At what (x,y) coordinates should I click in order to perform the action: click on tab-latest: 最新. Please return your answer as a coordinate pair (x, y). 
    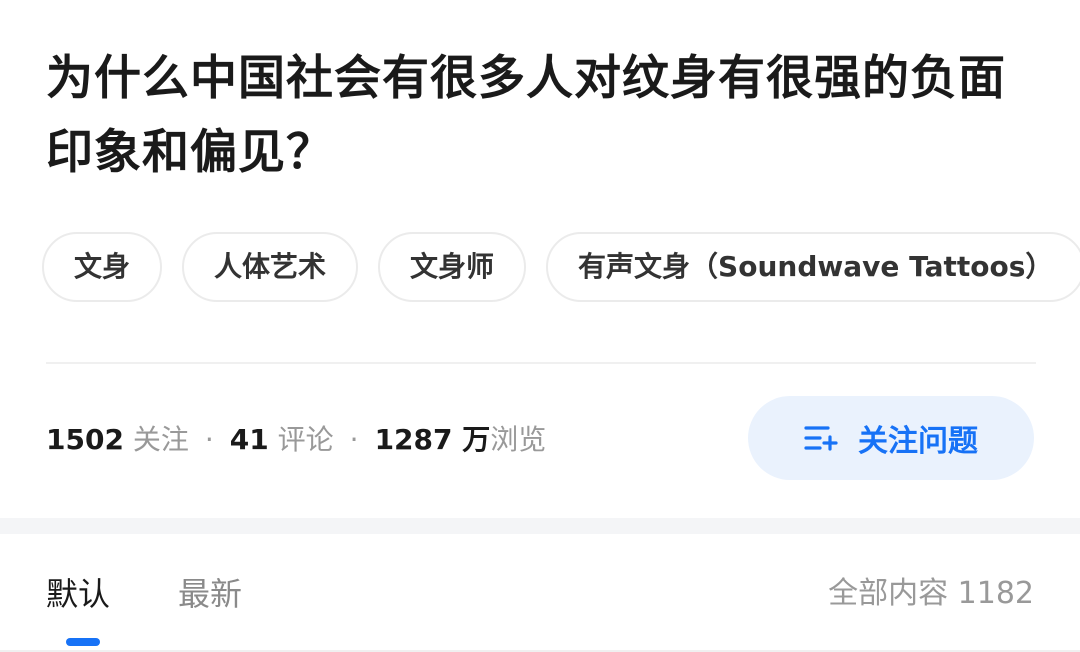
    Looking at the image, I should click on (210, 594).